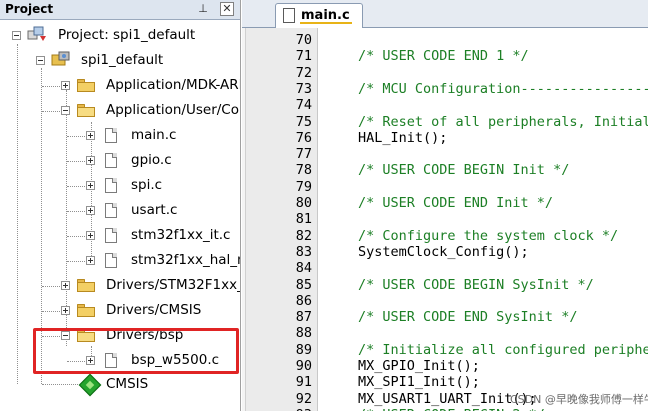 This screenshot has height=411, width=648. What do you see at coordinates (488, 235) in the screenshot?
I see `code-comment: /* Configure the system clock */` at bounding box center [488, 235].